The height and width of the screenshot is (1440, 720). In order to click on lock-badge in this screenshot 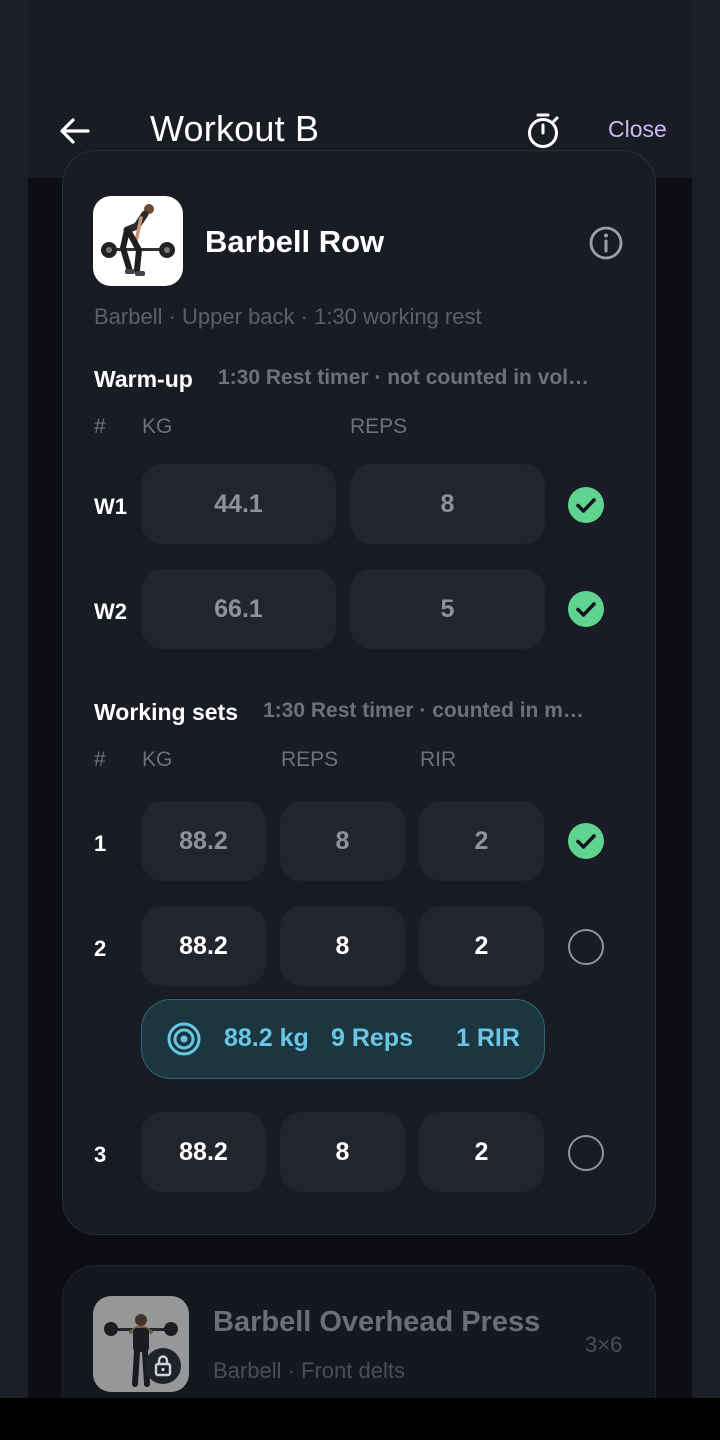, I will do `click(163, 1366)`.